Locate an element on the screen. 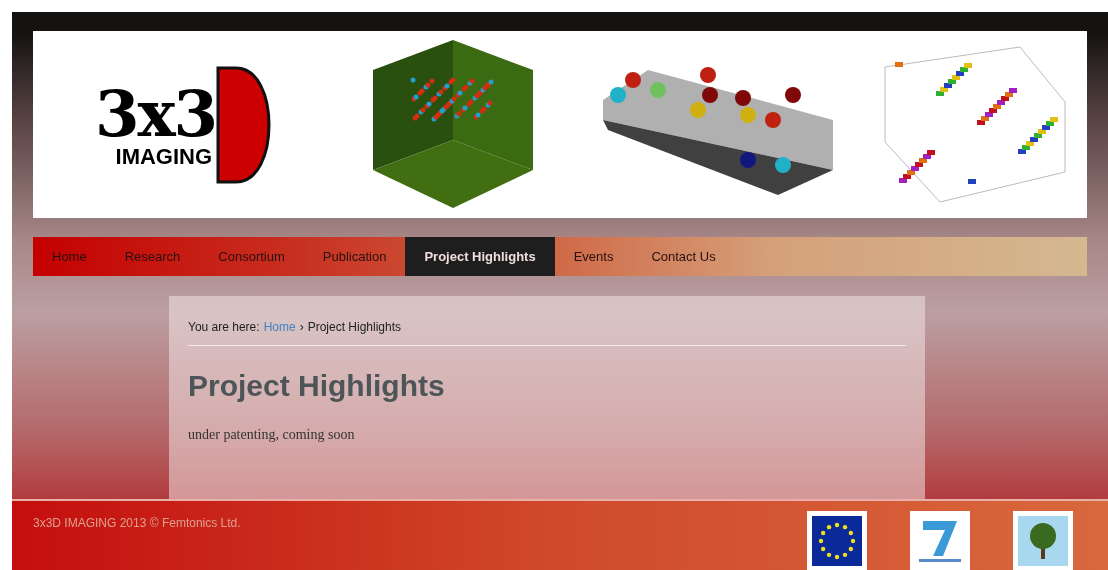 This screenshot has width=1108, height=570. home-link: Home is located at coordinates (279, 327).